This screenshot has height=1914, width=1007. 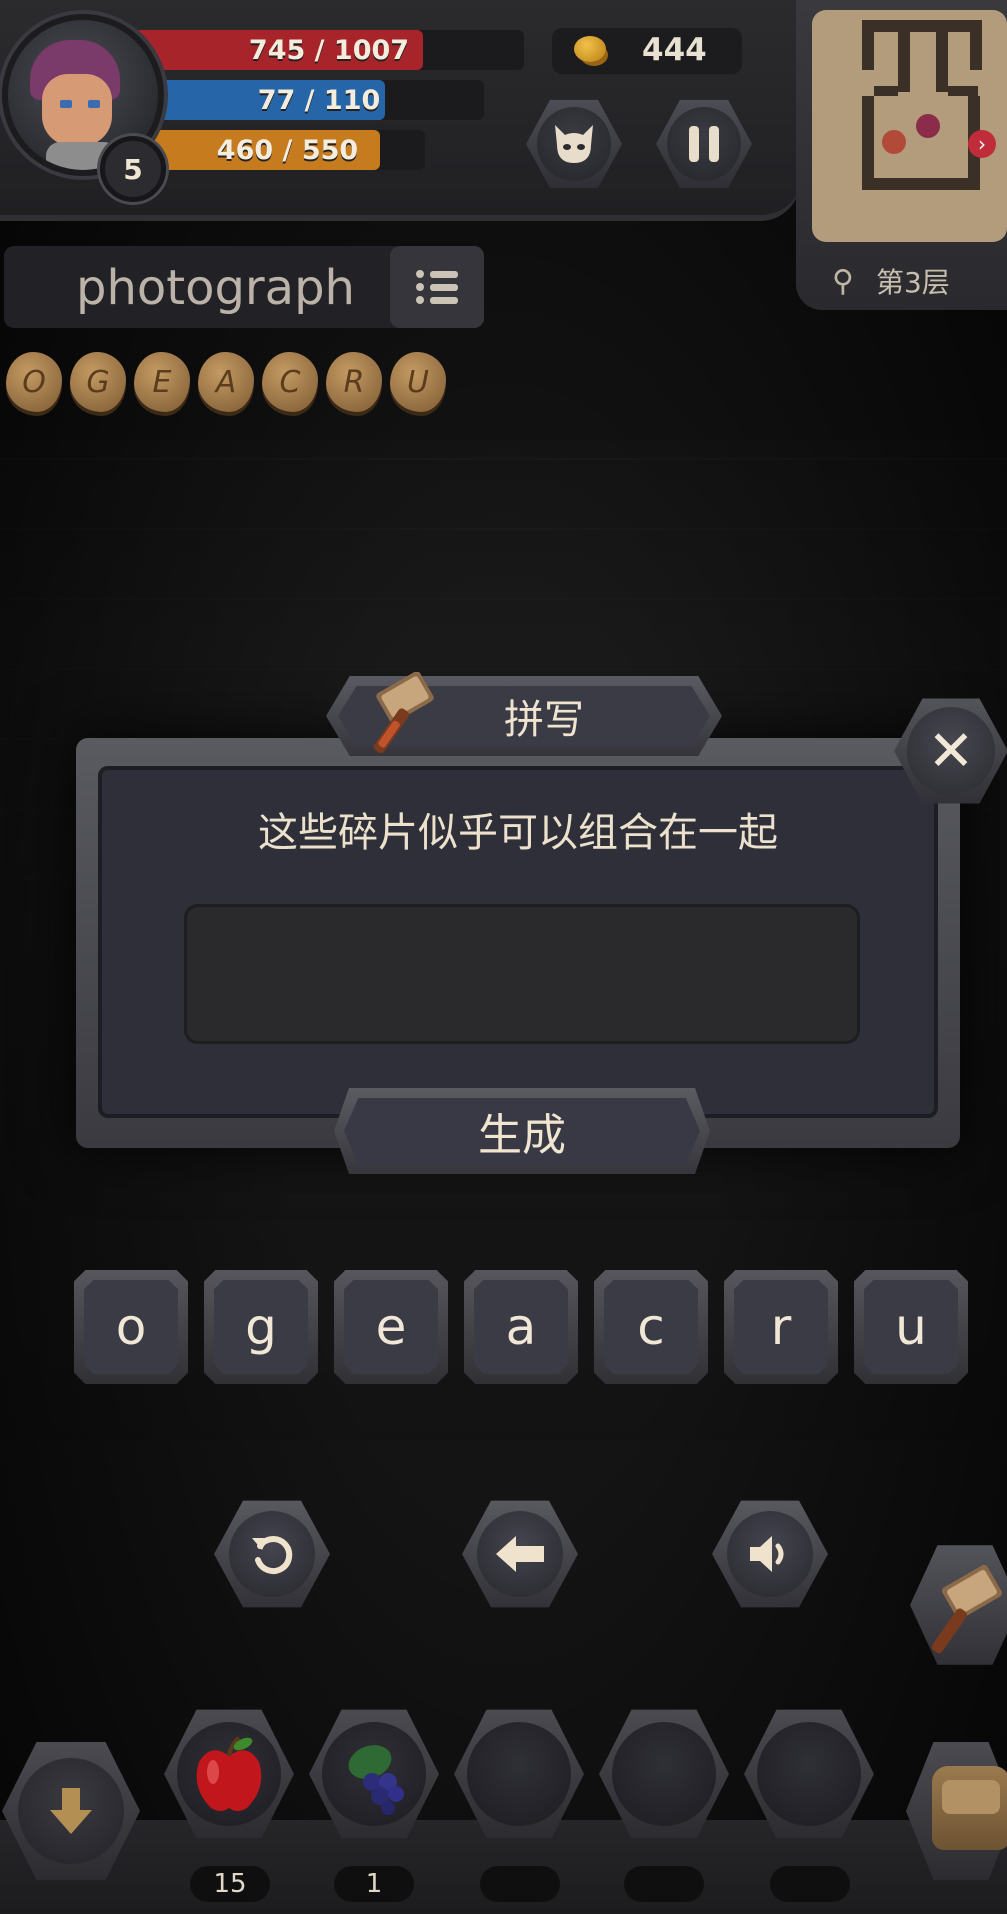 I want to click on close-icon: ✕, so click(x=951, y=751).